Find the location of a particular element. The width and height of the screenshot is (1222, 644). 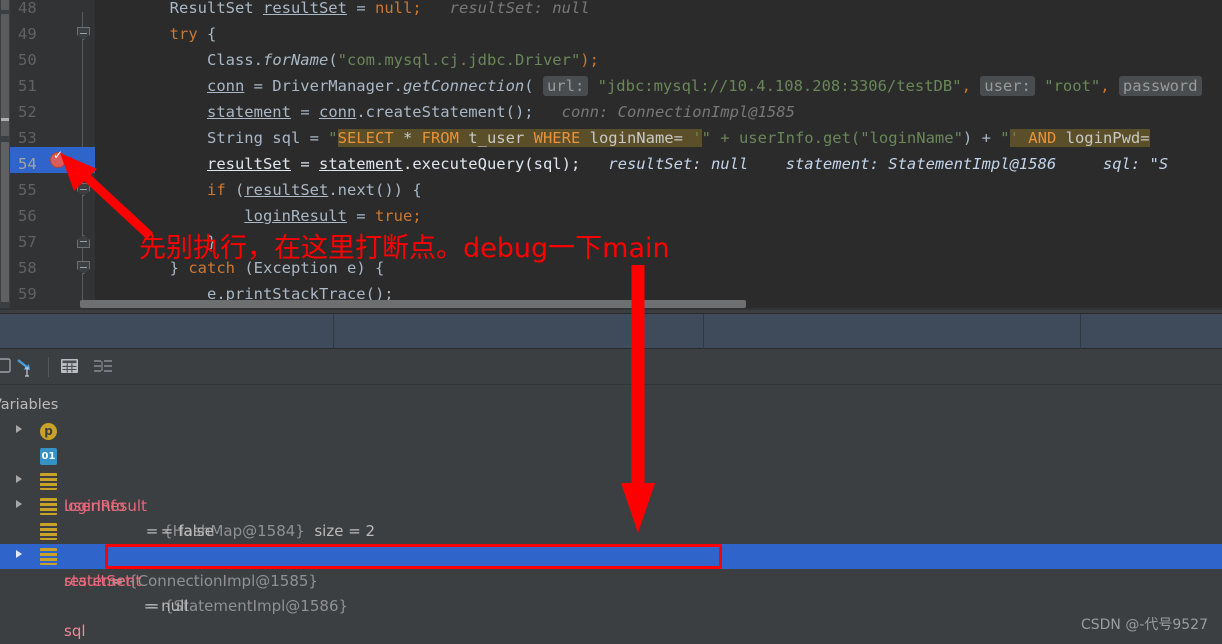

variables-panel-title: Variables is located at coordinates (29, 405).